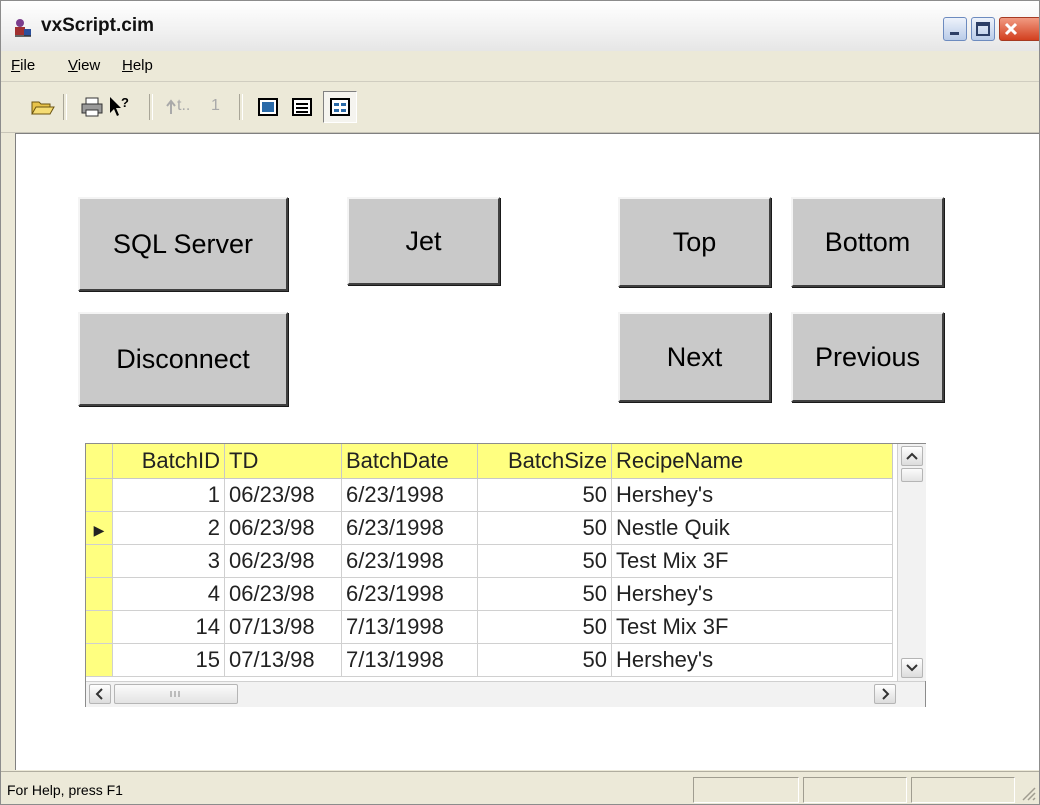  Describe the element at coordinates (912, 456) in the screenshot. I see `scroll-up-button` at that location.